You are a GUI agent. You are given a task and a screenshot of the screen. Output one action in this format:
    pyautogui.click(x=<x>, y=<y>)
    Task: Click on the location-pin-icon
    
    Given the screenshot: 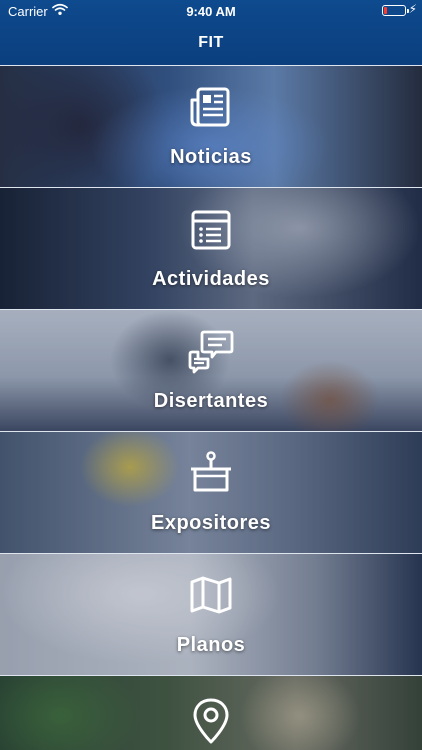 What is the action you would take?
    pyautogui.click(x=211, y=721)
    